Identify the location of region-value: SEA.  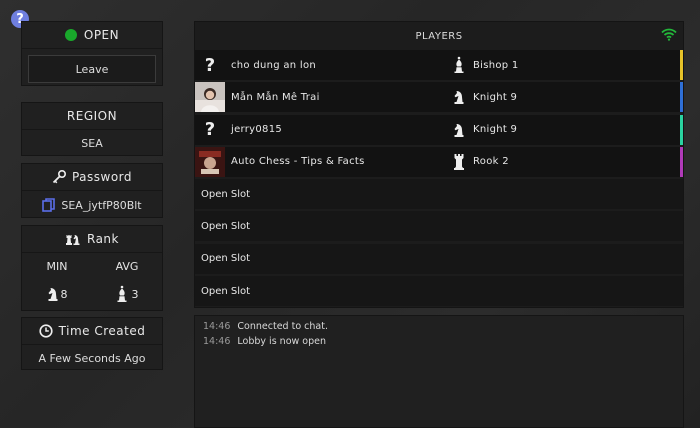
(92, 143).